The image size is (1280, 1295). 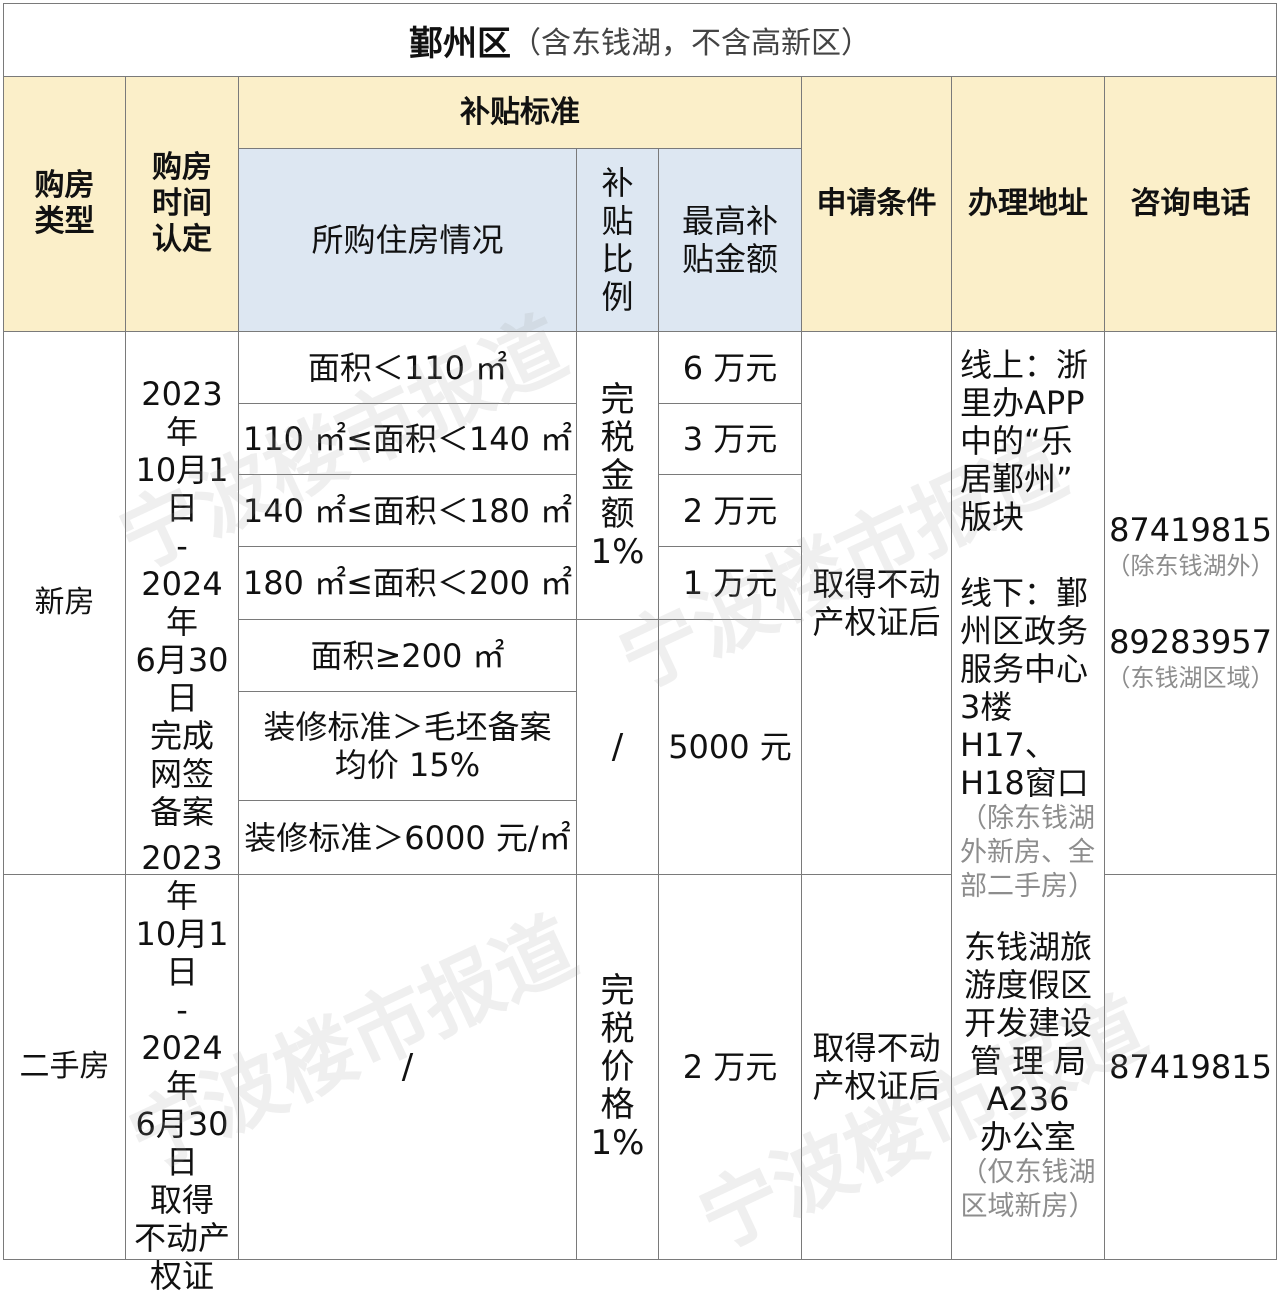 What do you see at coordinates (876, 603) in the screenshot?
I see `new-house-condition: 取得不动 产权证后` at bounding box center [876, 603].